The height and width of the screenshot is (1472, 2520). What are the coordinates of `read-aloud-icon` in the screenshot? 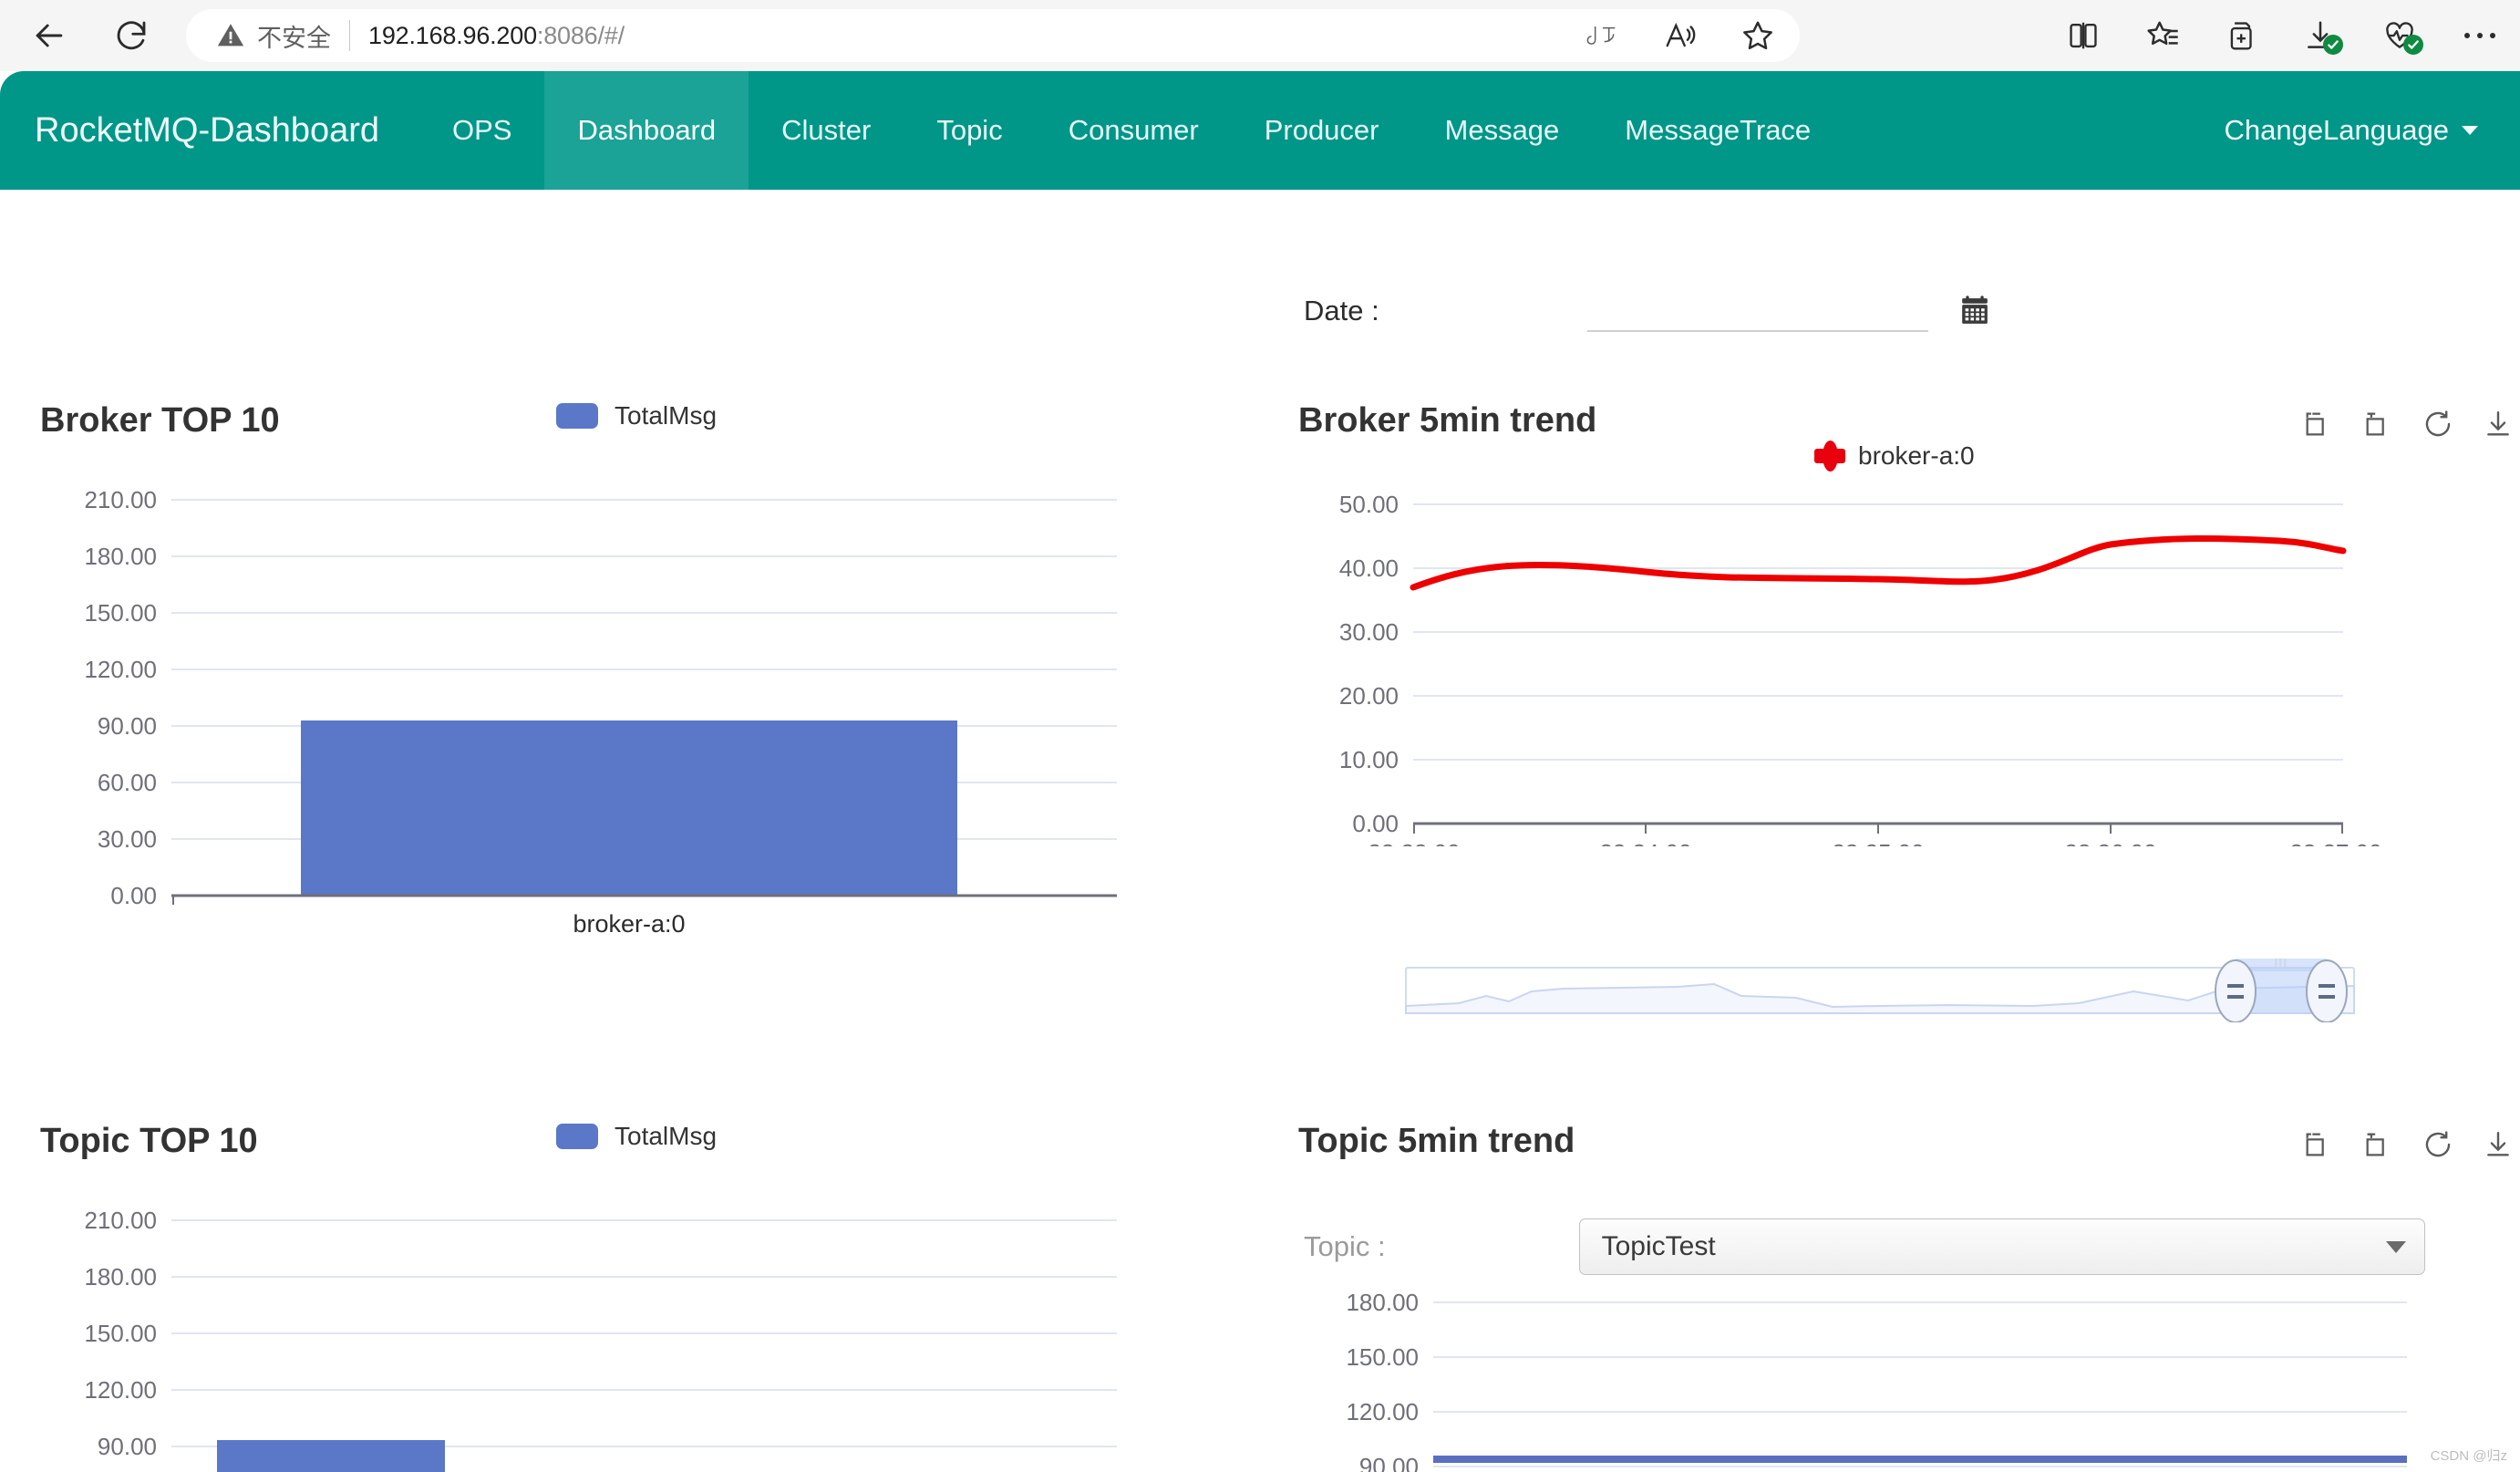 It's located at (1681, 35).